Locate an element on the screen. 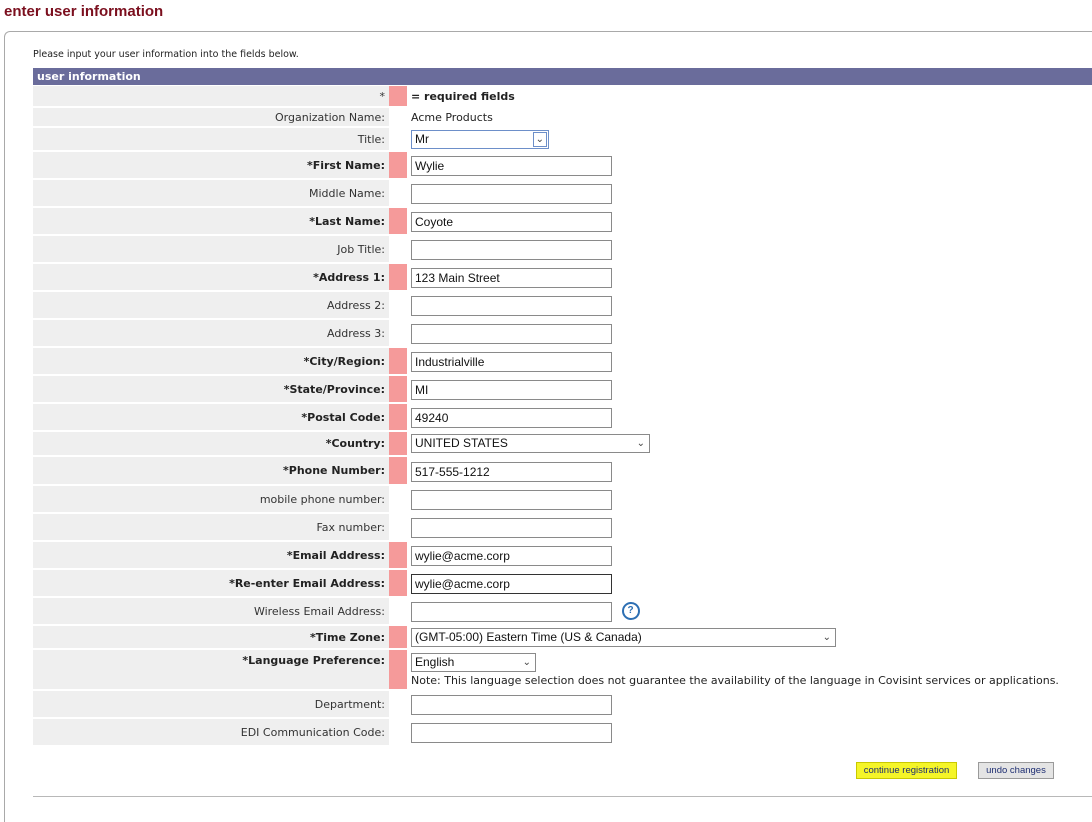 The height and width of the screenshot is (822, 1092). address3-input is located at coordinates (511, 334).